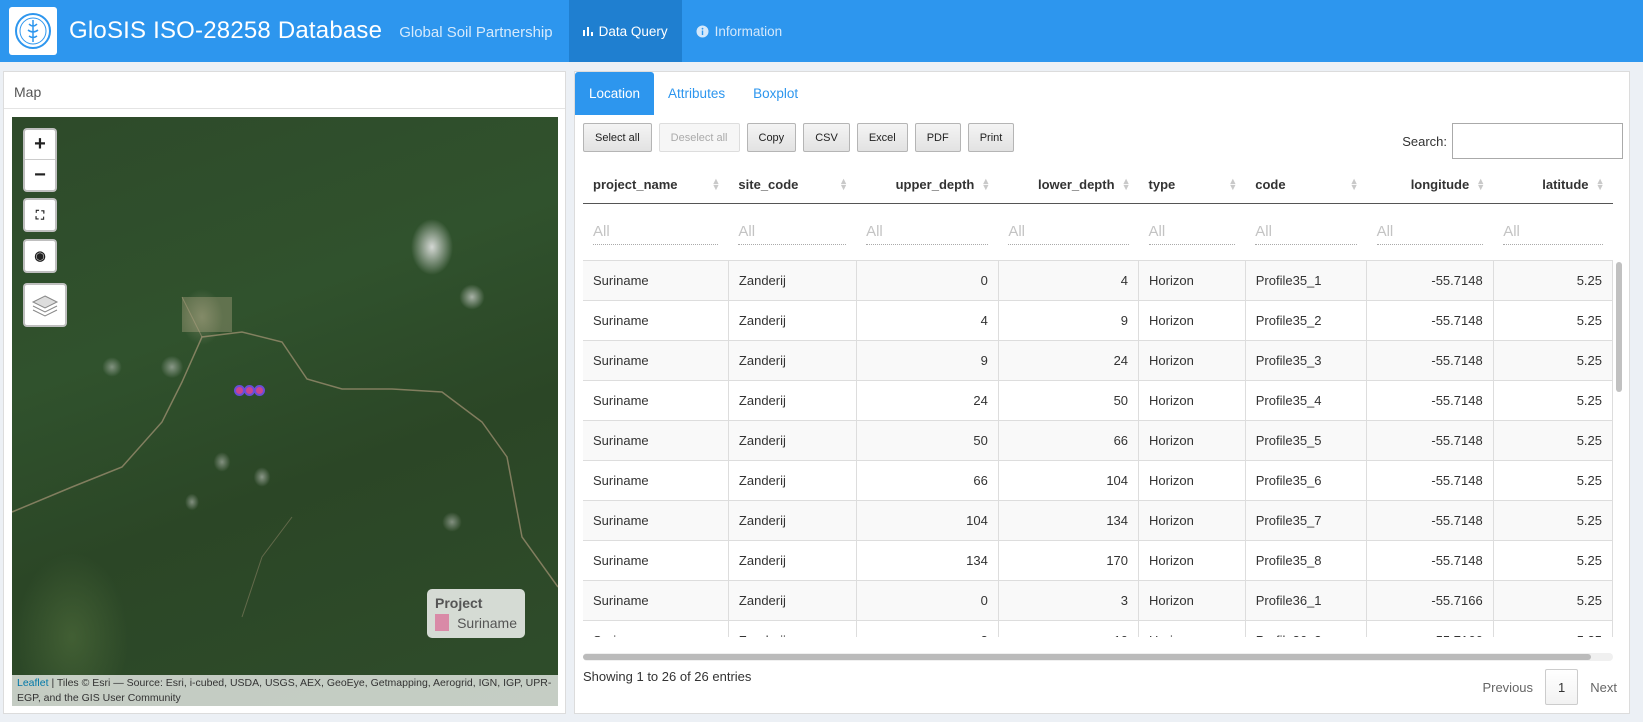 The image size is (1643, 722). I want to click on horizontal-scrollbar, so click(1098, 657).